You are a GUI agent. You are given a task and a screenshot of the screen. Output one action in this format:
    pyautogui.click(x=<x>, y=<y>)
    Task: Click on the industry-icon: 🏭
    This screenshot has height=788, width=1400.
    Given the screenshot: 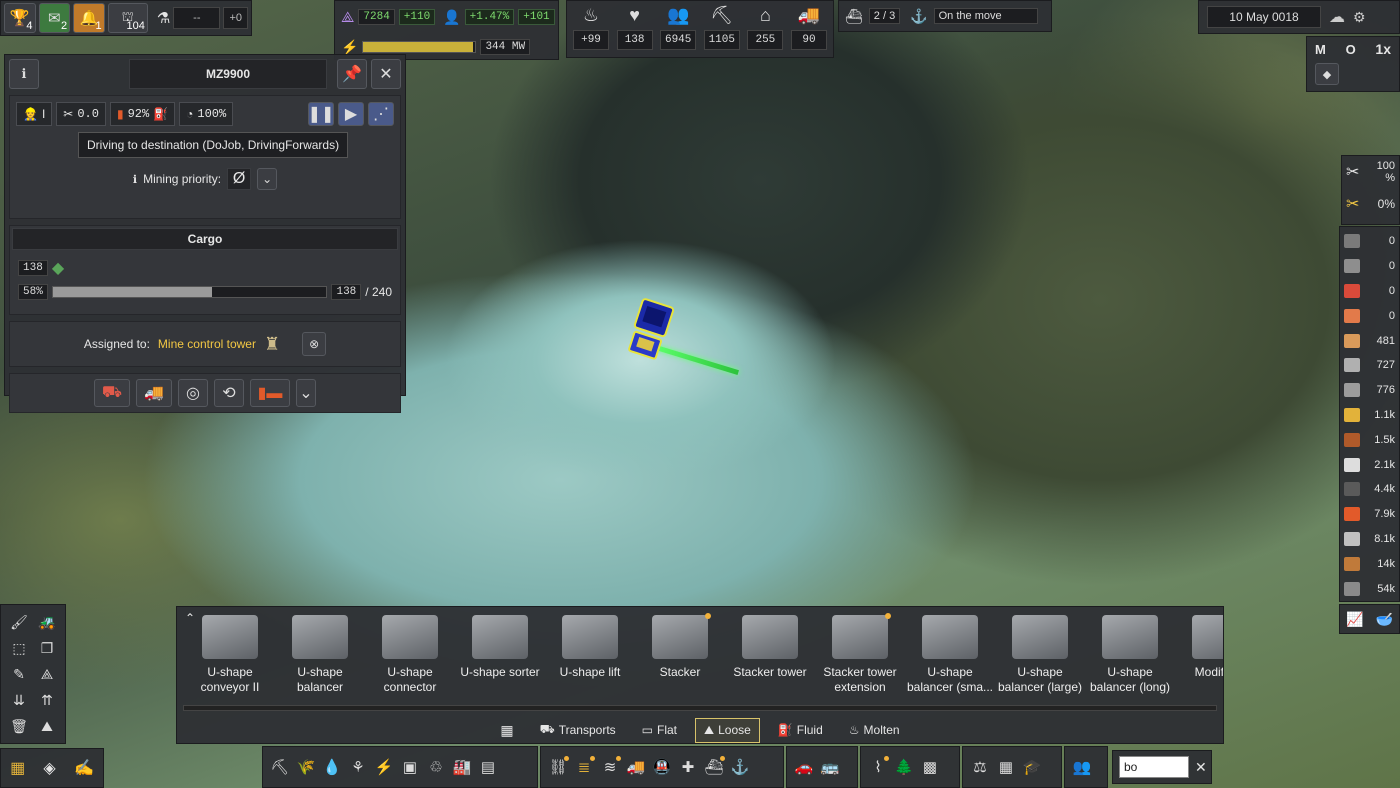 What is the action you would take?
    pyautogui.click(x=462, y=767)
    